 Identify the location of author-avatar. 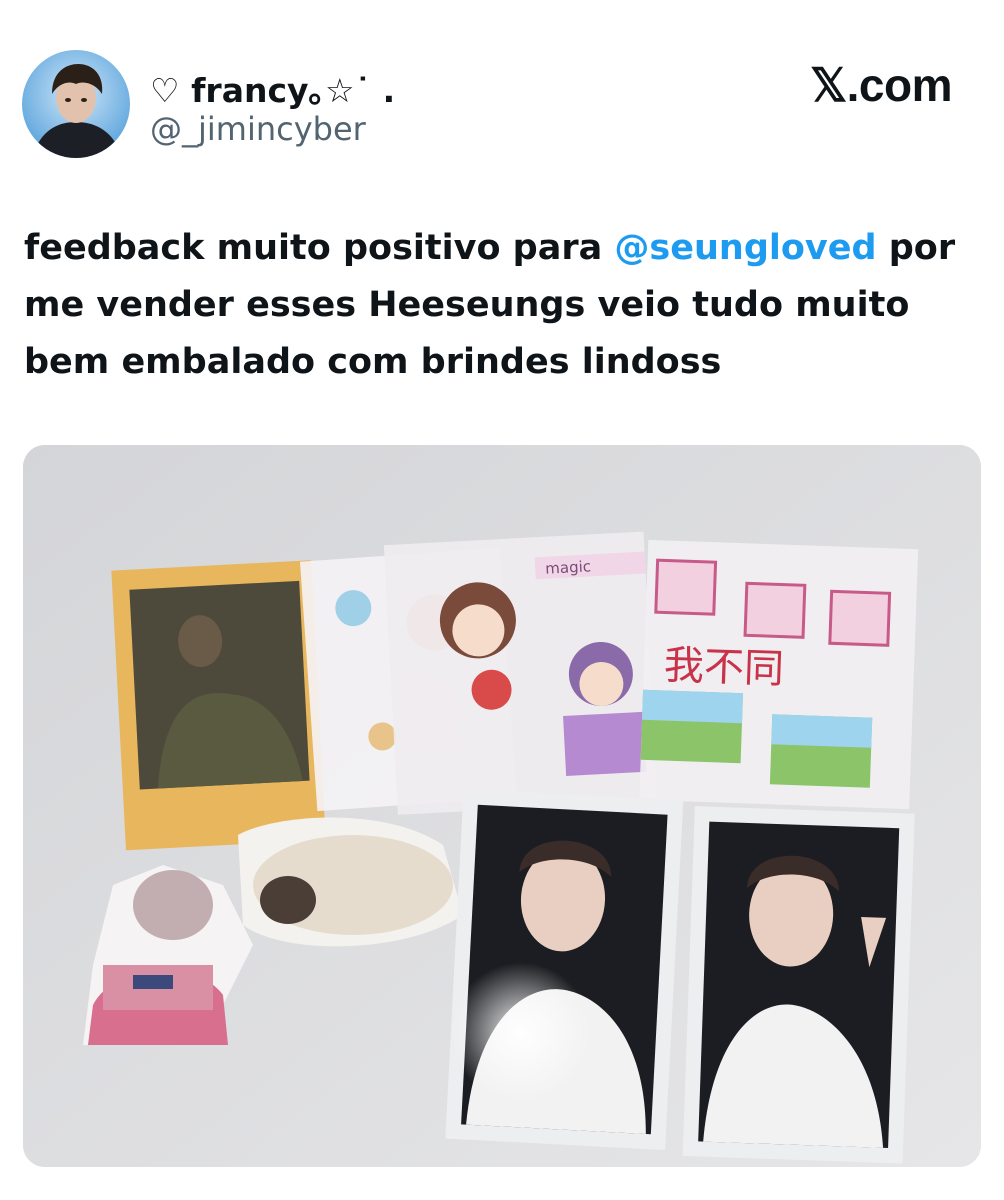
(76, 104).